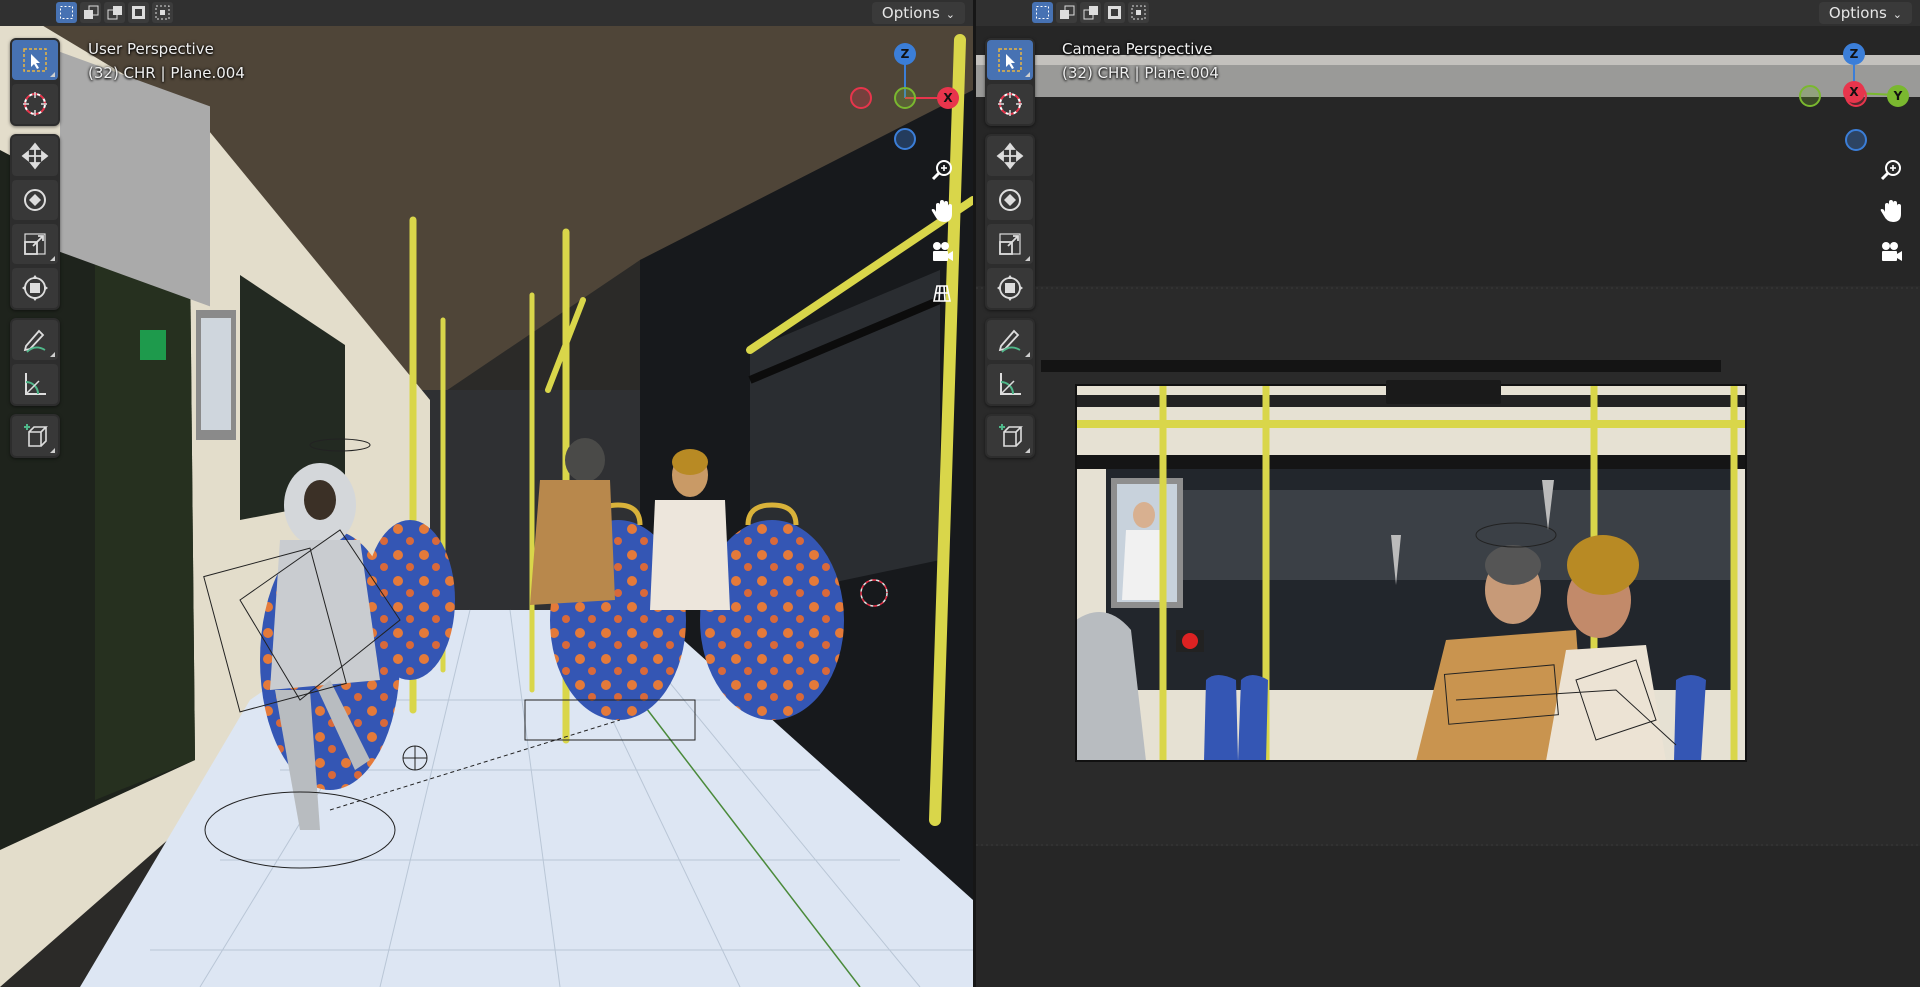  What do you see at coordinates (1898, 96) in the screenshot?
I see `gizmo-axis-y: Y` at bounding box center [1898, 96].